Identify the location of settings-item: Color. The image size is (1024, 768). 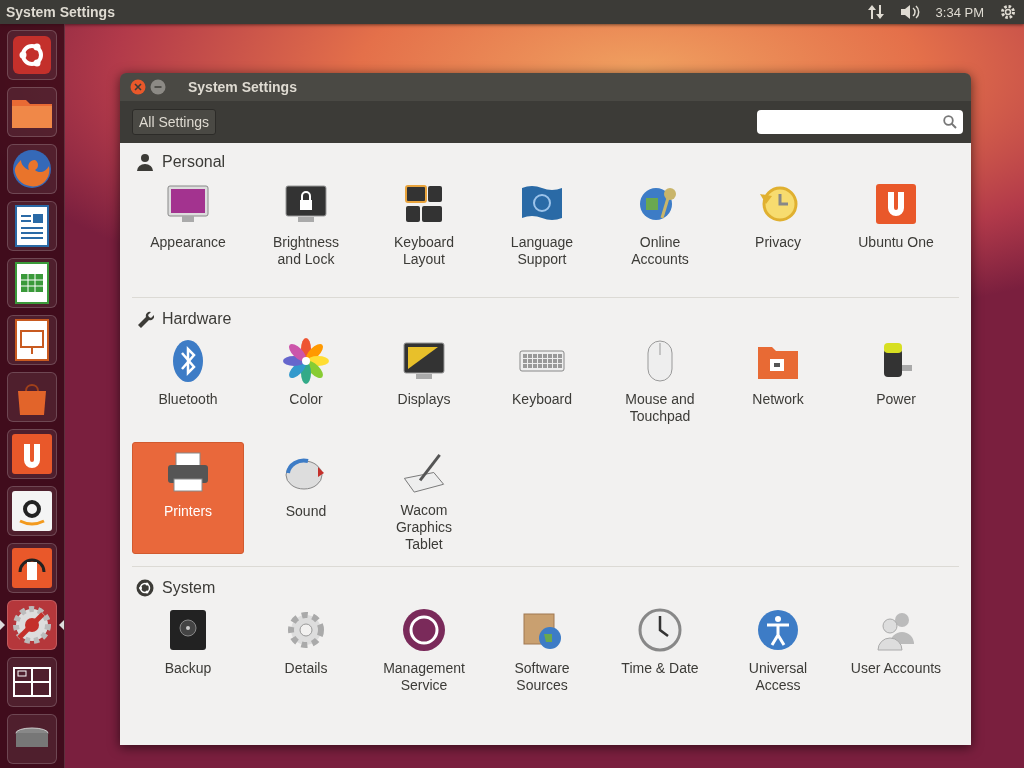
(306, 386).